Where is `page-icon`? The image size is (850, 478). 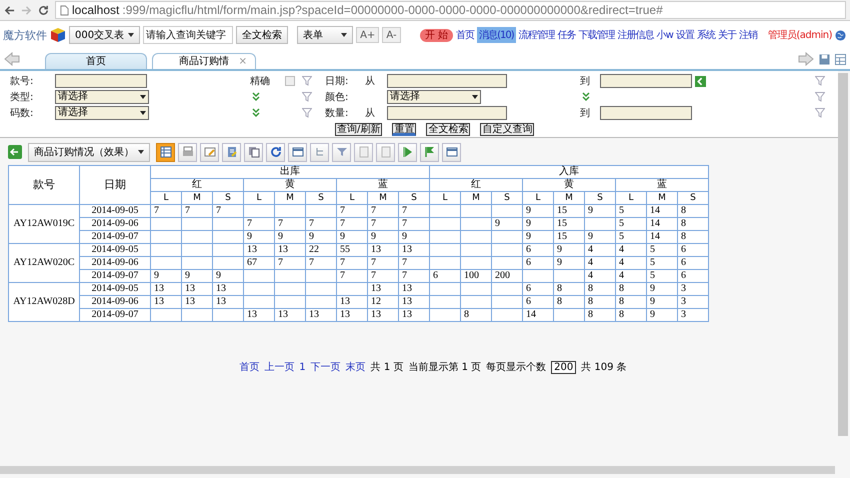
page-icon is located at coordinates (364, 152).